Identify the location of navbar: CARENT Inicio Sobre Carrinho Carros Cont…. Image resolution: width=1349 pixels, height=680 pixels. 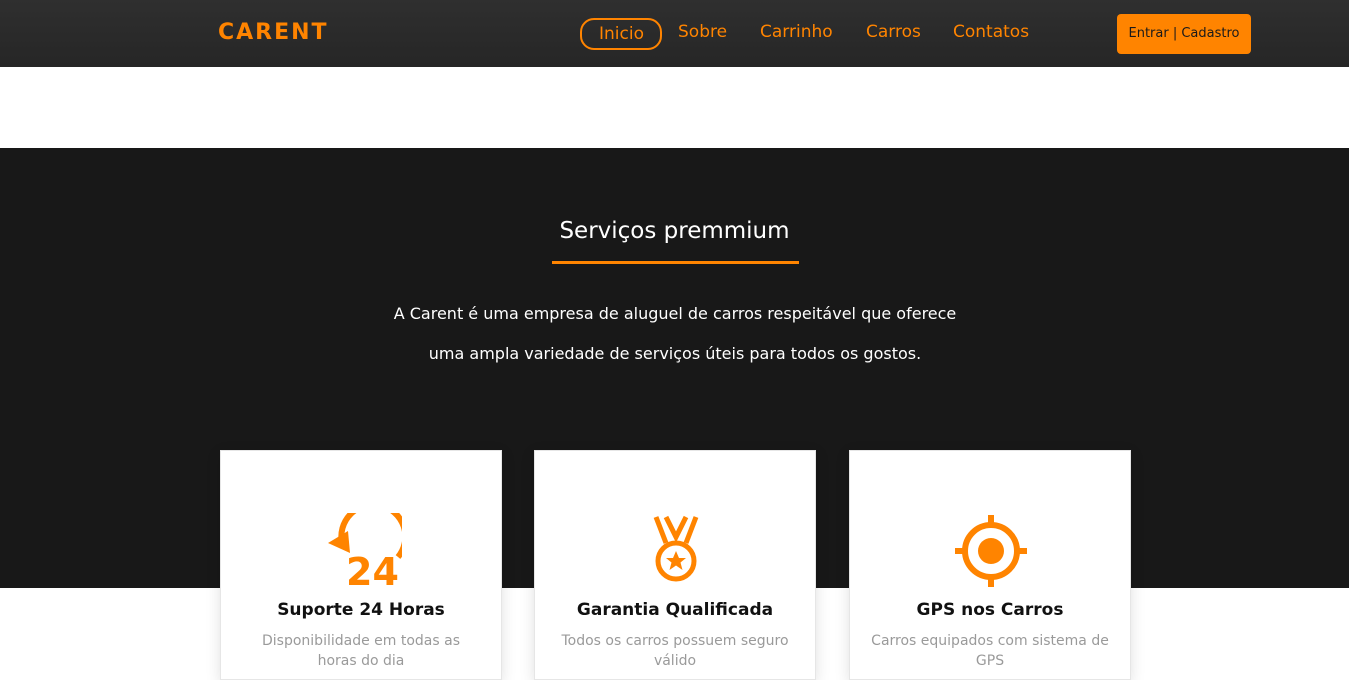
(674, 33).